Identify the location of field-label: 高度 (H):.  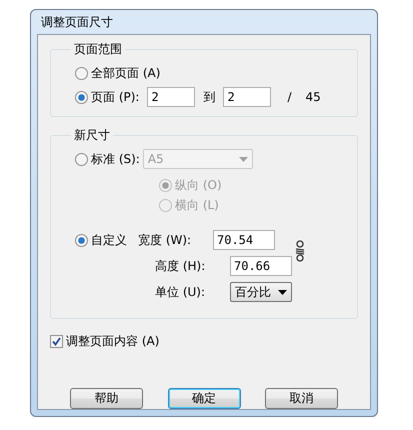
(180, 266).